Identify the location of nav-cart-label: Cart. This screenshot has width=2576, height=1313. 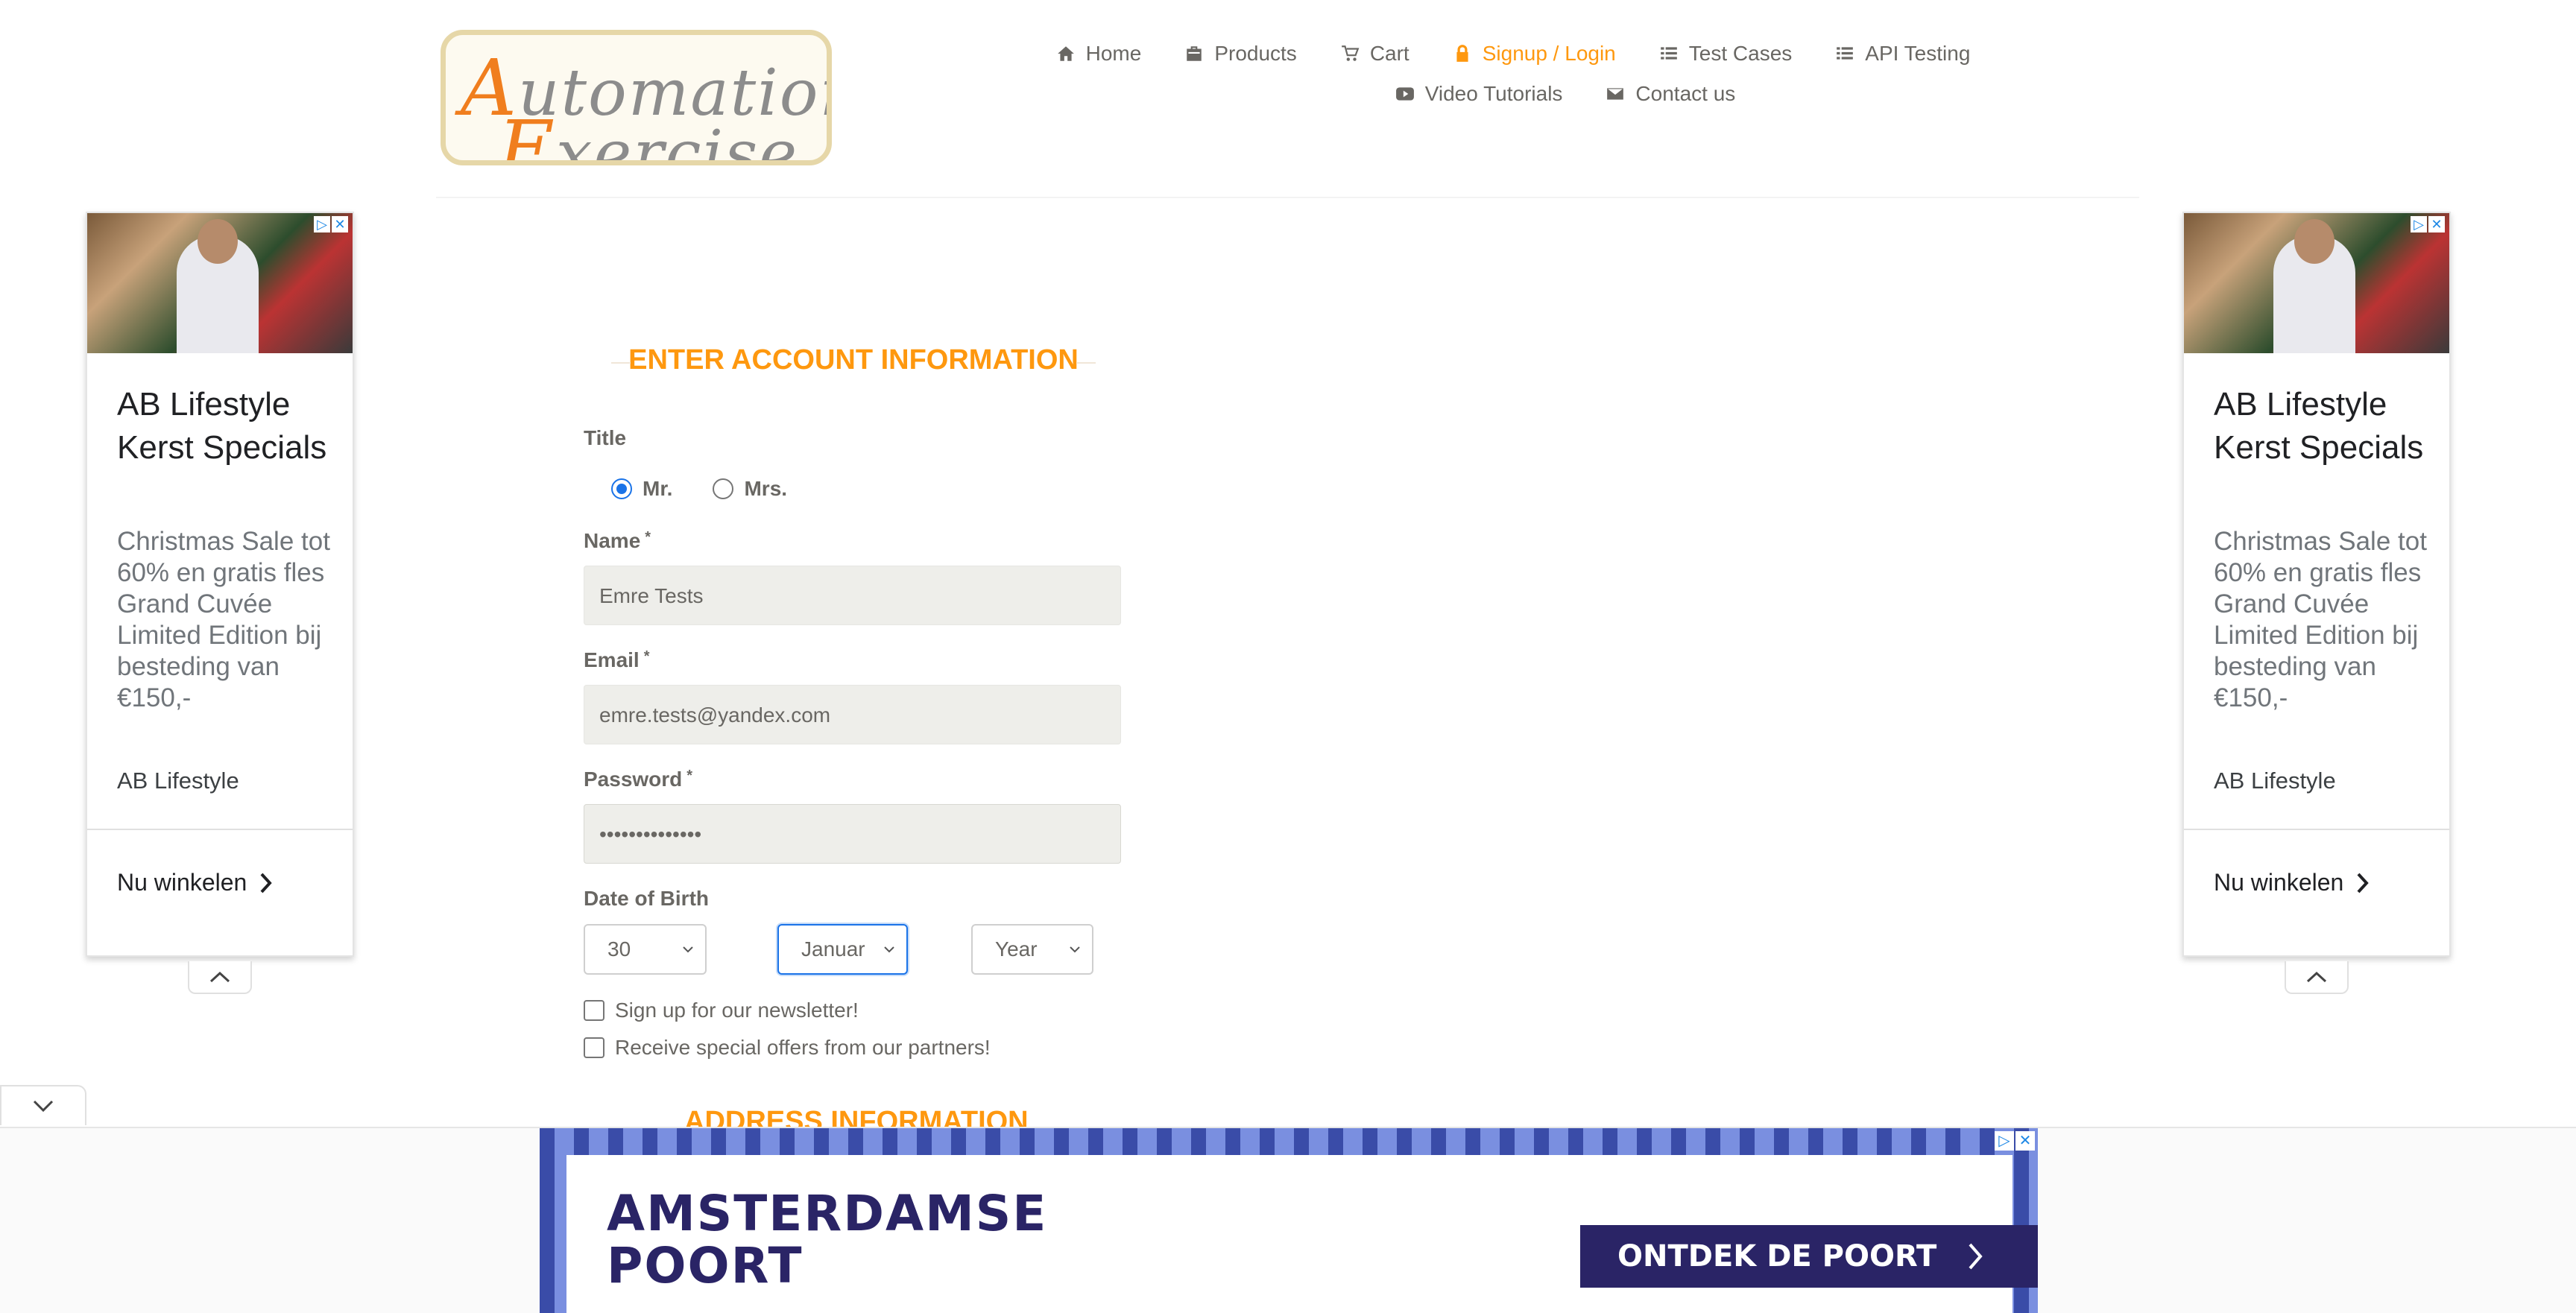
(1389, 54).